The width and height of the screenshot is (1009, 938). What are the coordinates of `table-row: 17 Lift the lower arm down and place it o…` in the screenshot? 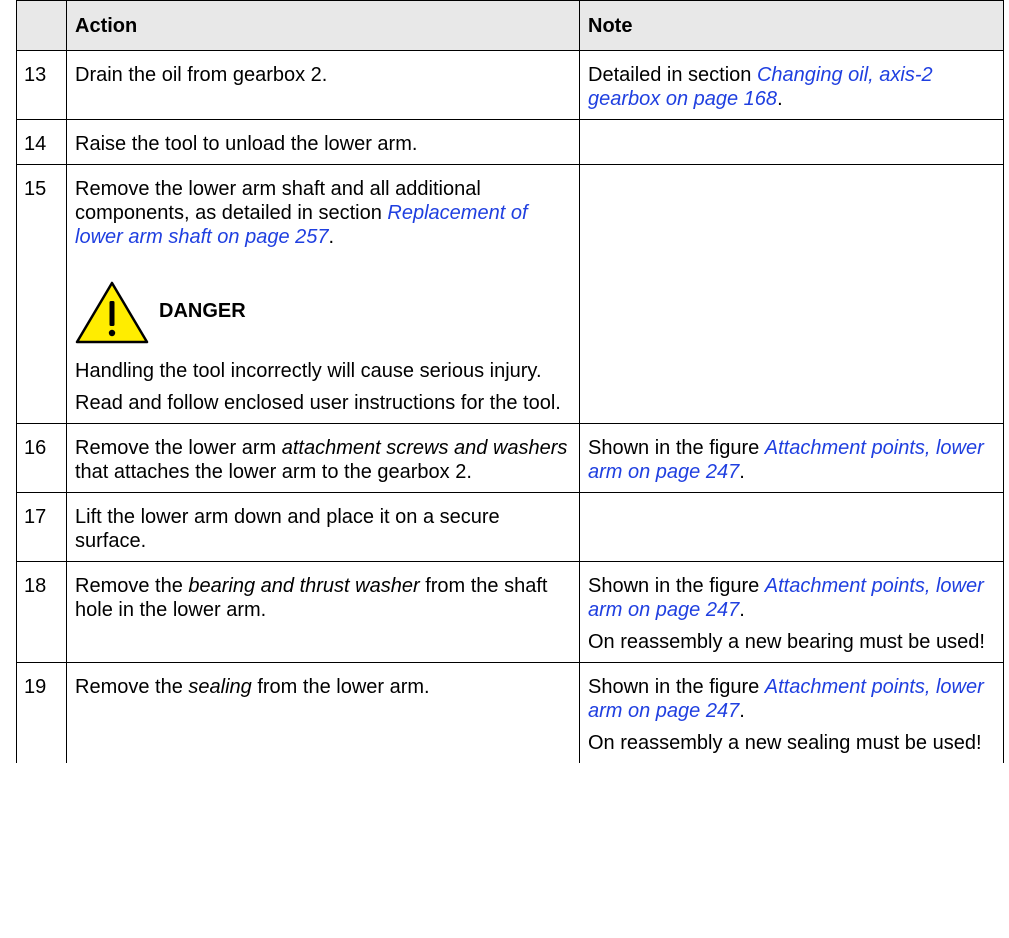 It's located at (510, 527).